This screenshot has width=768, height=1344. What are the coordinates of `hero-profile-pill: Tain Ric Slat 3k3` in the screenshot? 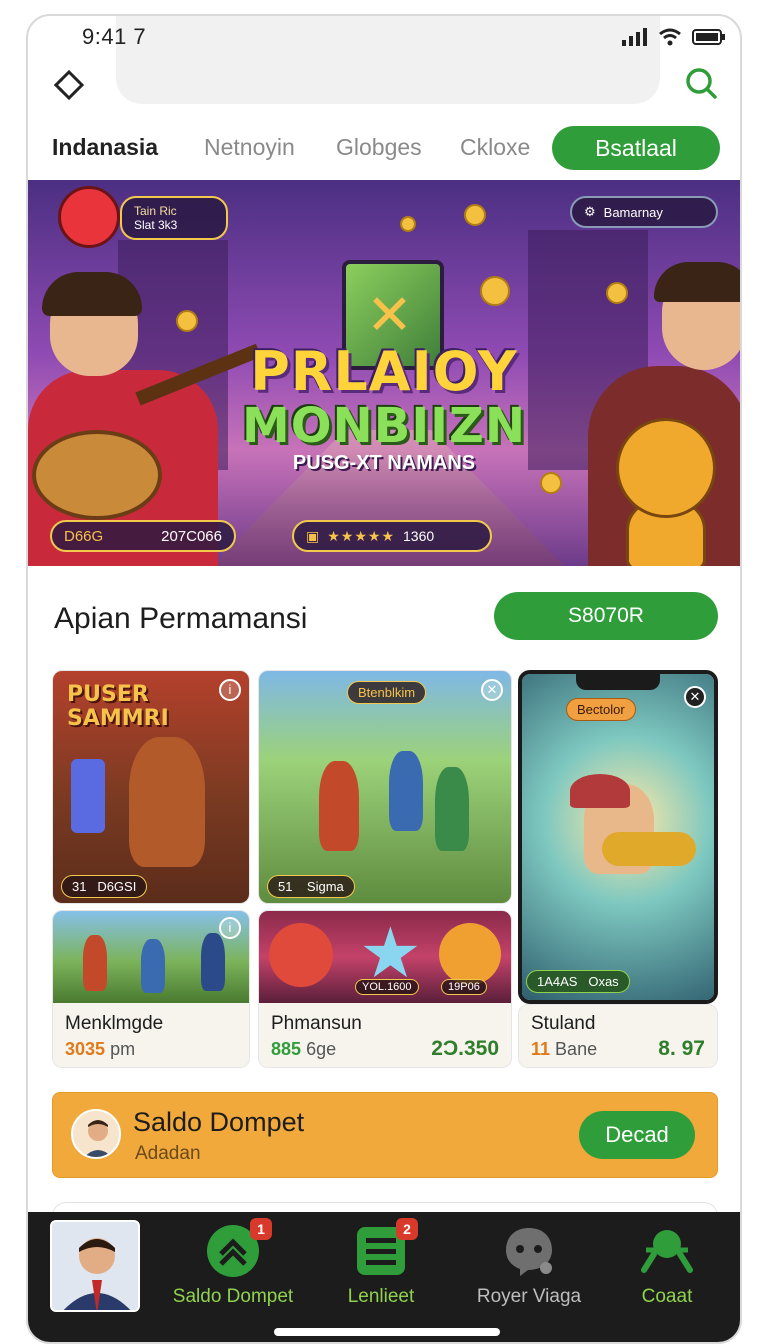 It's located at (174, 218).